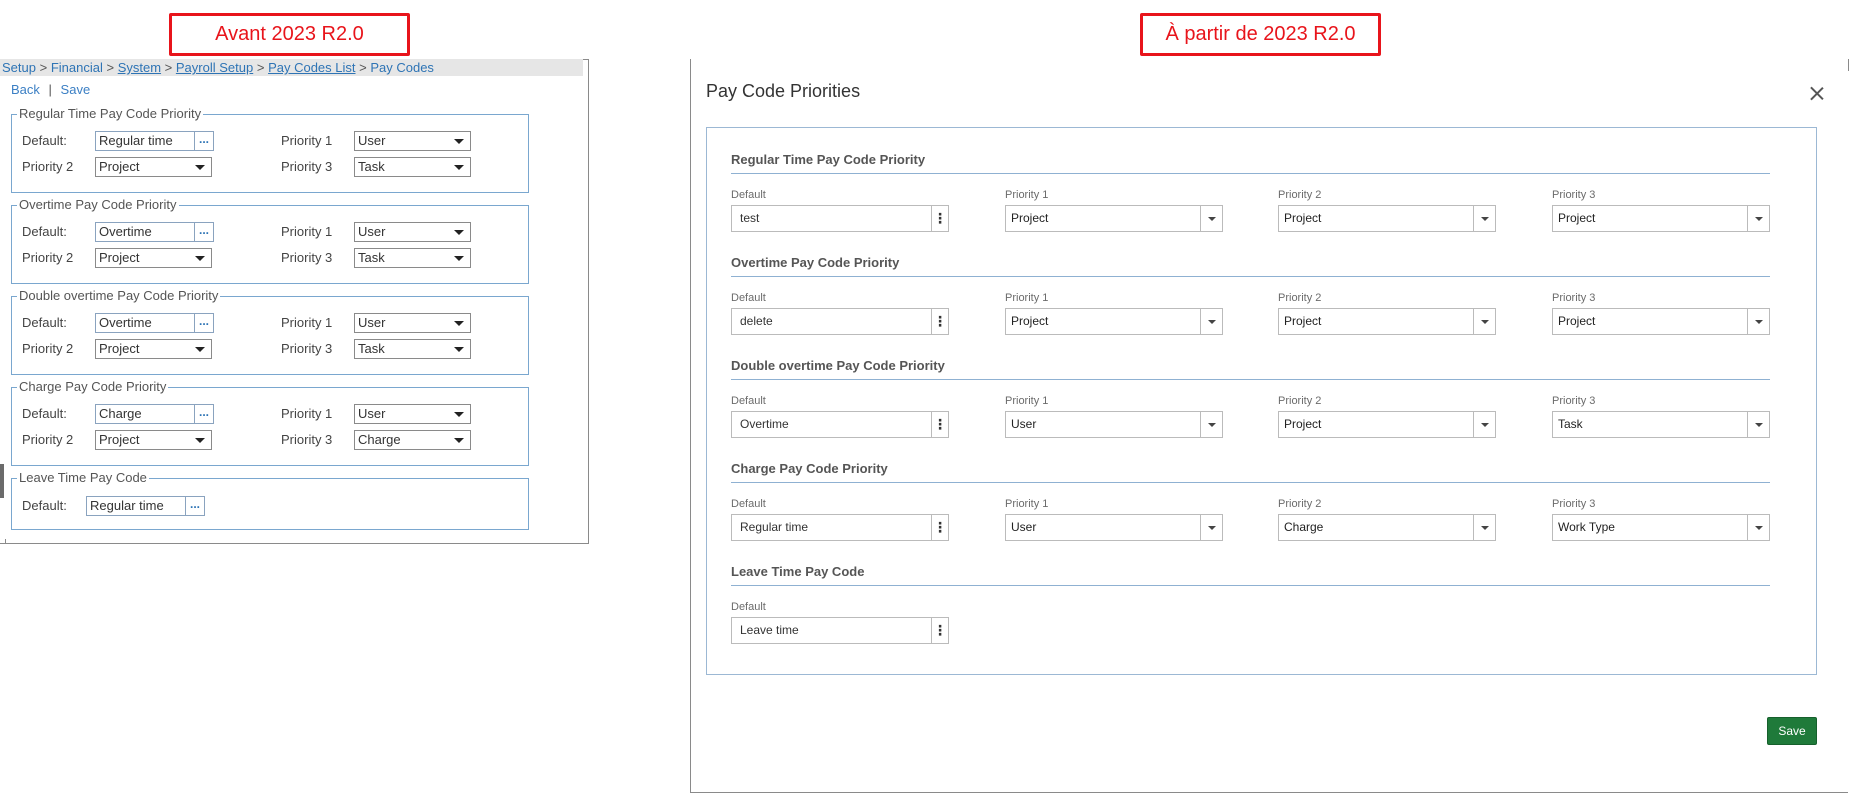 The image size is (1862, 805). Describe the element at coordinates (1792, 731) in the screenshot. I see `save-button: Save` at that location.